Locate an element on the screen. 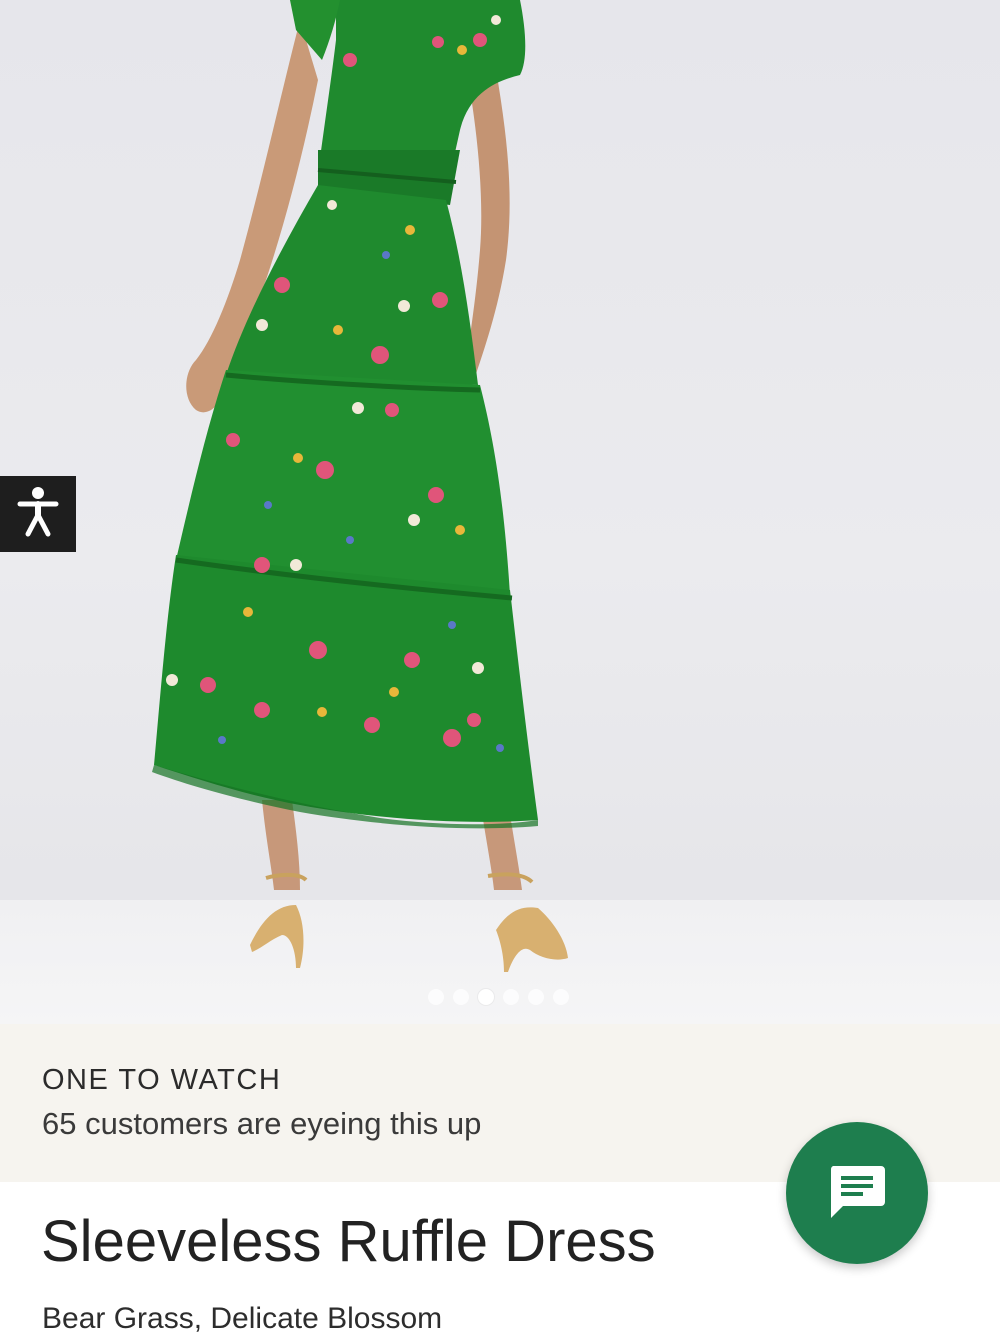  gallery-pagination is located at coordinates (498, 997).